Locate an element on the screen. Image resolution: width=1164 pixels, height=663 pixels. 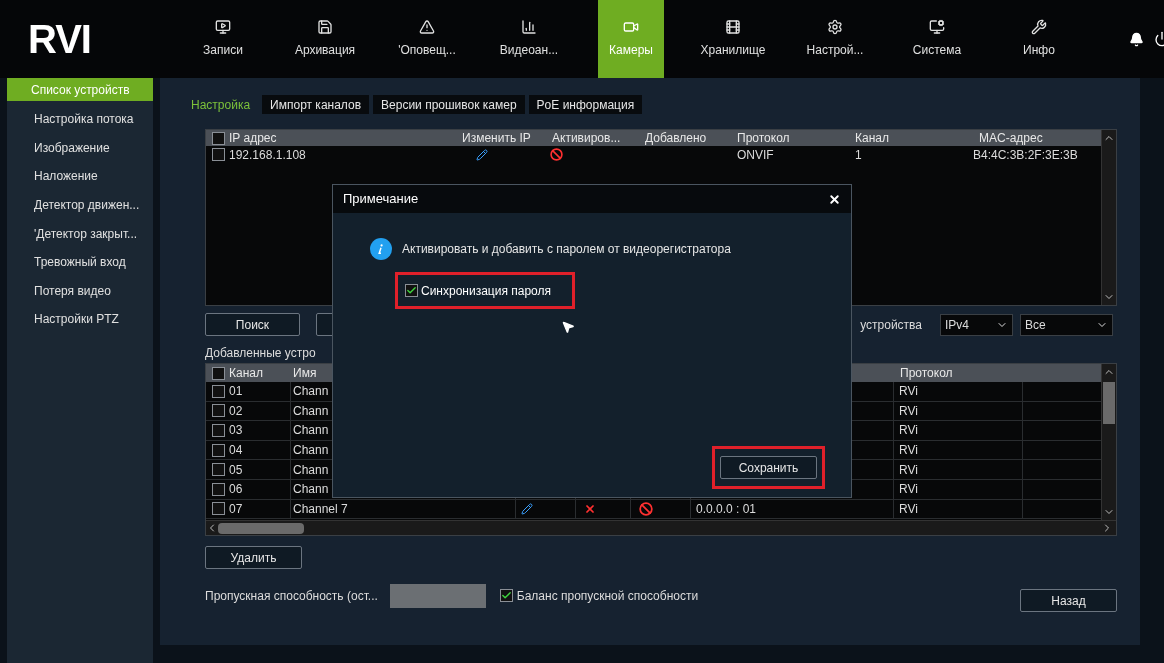
table-cell-text: 02 is located at coordinates (236, 411).